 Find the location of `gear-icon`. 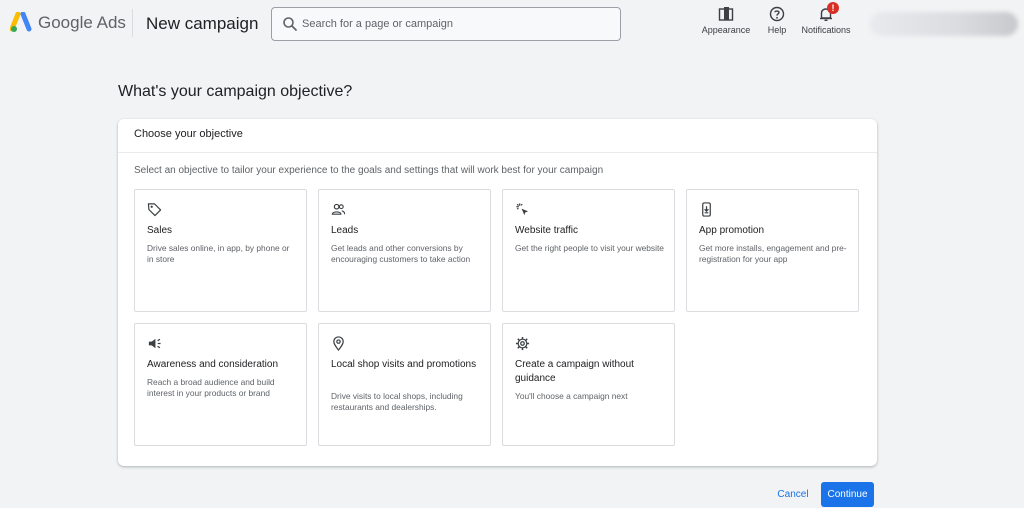

gear-icon is located at coordinates (522, 343).